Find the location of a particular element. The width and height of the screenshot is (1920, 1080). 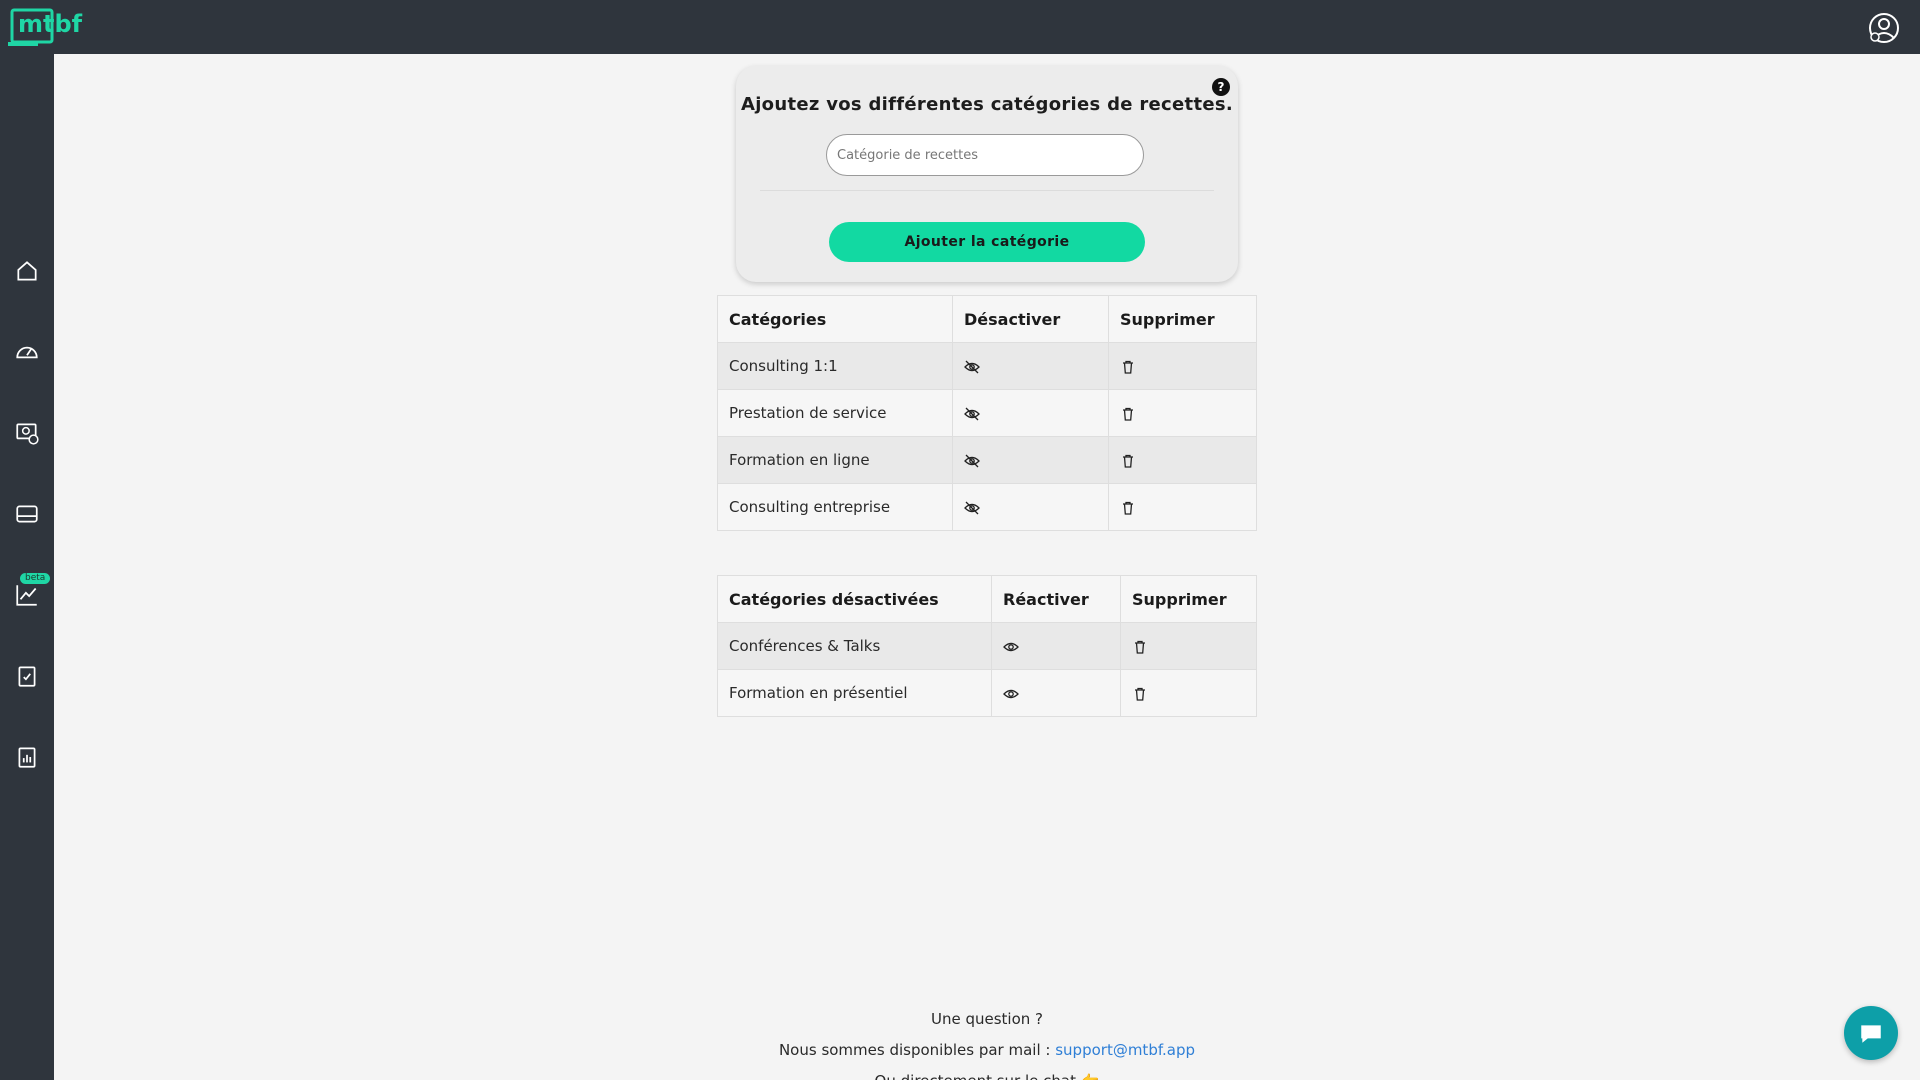

category-input is located at coordinates (985, 155).